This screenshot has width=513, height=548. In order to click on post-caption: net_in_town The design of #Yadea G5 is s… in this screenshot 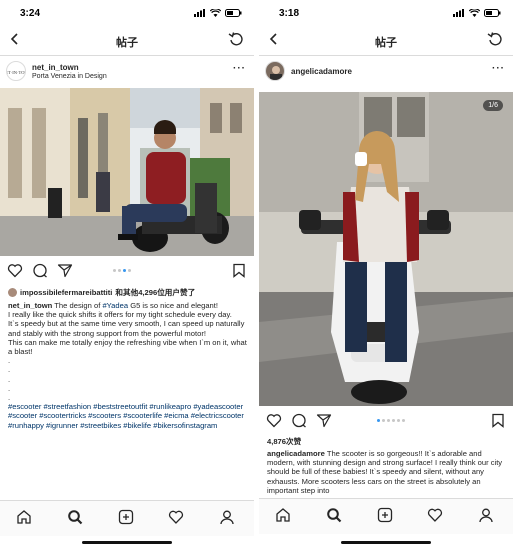, I will do `click(128, 365)`.